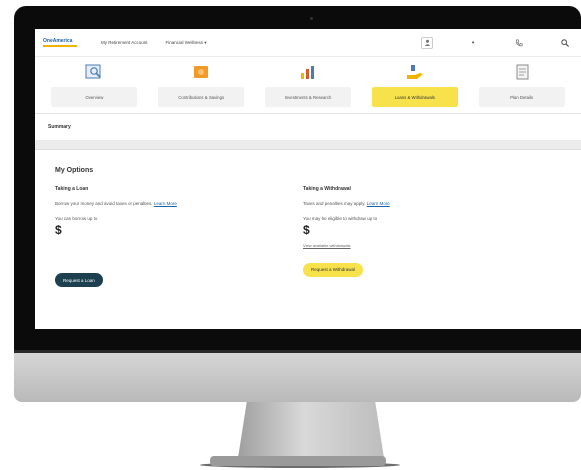 The image size is (581, 470). Describe the element at coordinates (519, 43) in the screenshot. I see `phone-icon` at that location.